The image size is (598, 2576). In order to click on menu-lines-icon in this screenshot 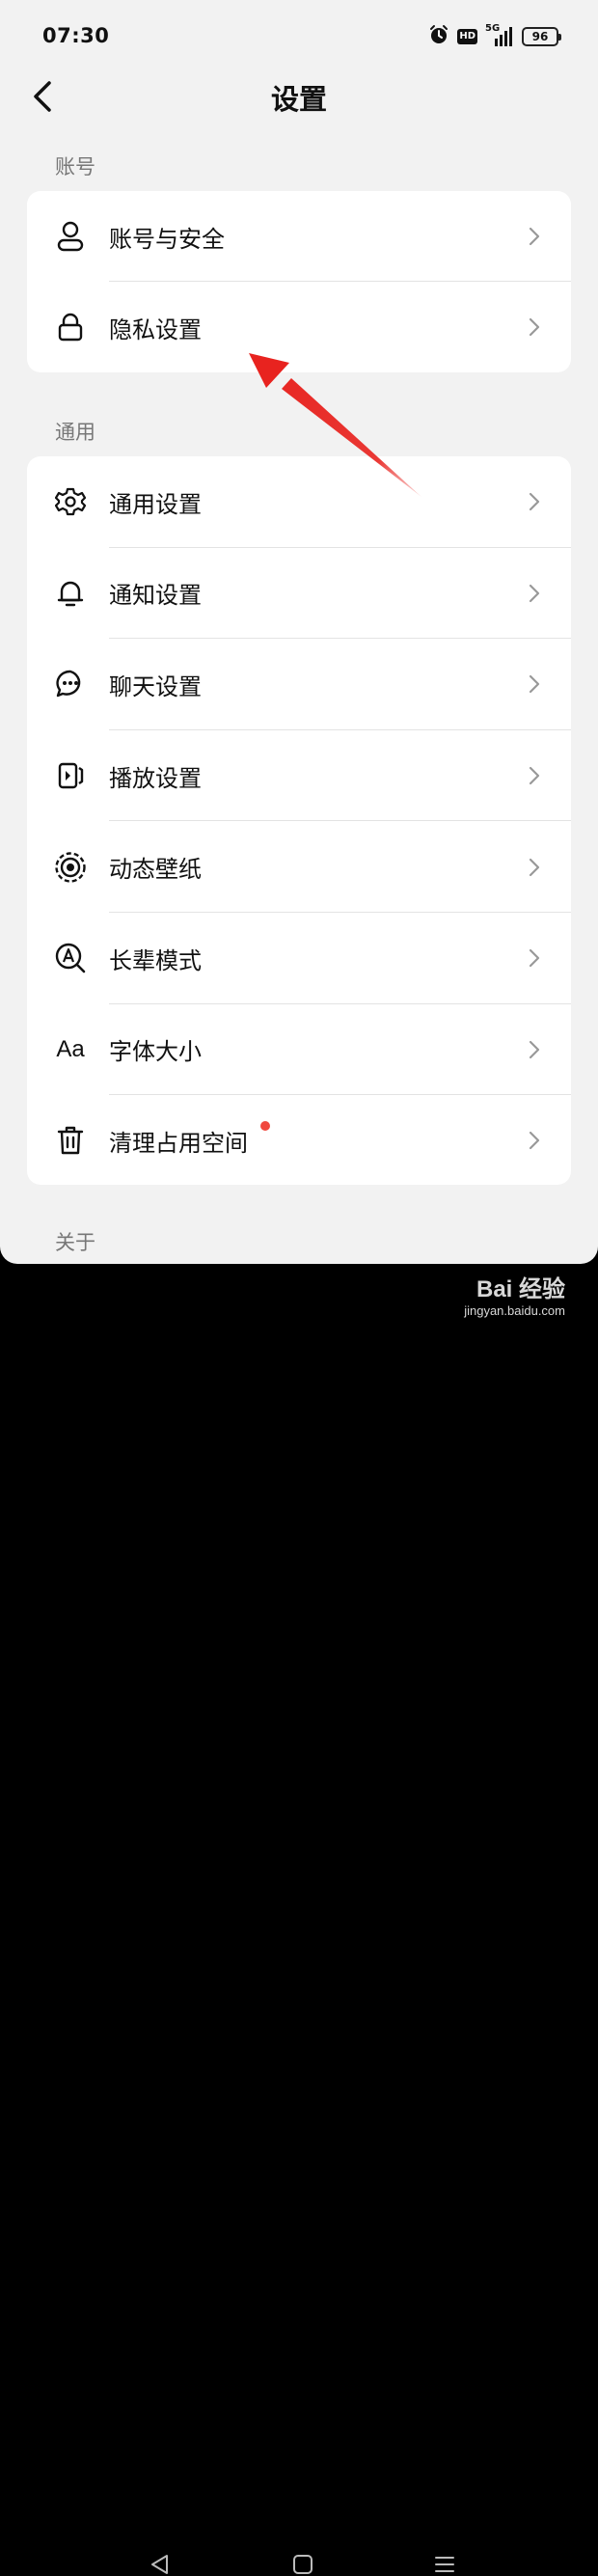, I will do `click(444, 2564)`.